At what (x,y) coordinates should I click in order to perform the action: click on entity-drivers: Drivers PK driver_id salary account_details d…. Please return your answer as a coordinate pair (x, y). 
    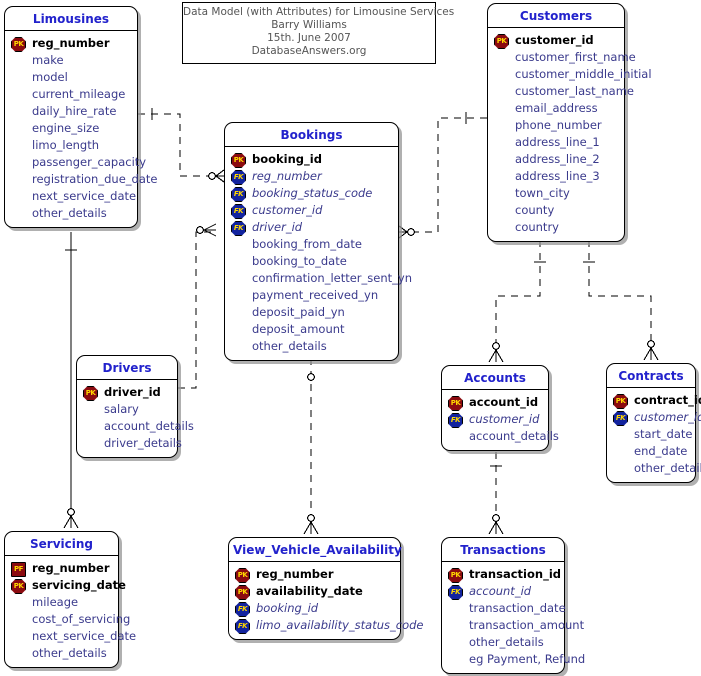
    Looking at the image, I should click on (135, 406).